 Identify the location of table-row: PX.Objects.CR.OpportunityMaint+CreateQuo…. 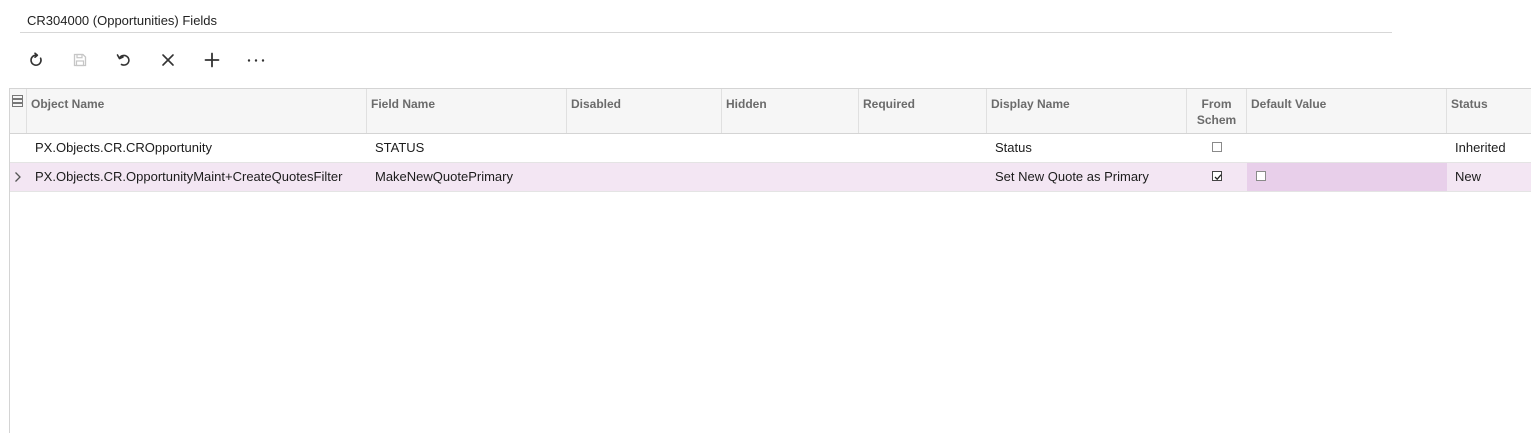
(770, 177).